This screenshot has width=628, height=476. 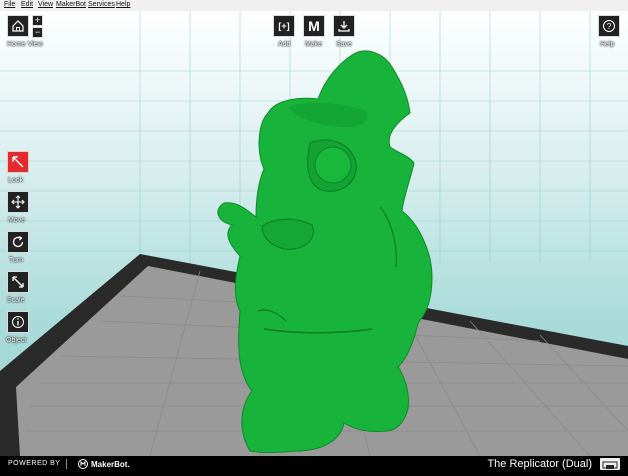 I want to click on move-tool-button, so click(x=18, y=202).